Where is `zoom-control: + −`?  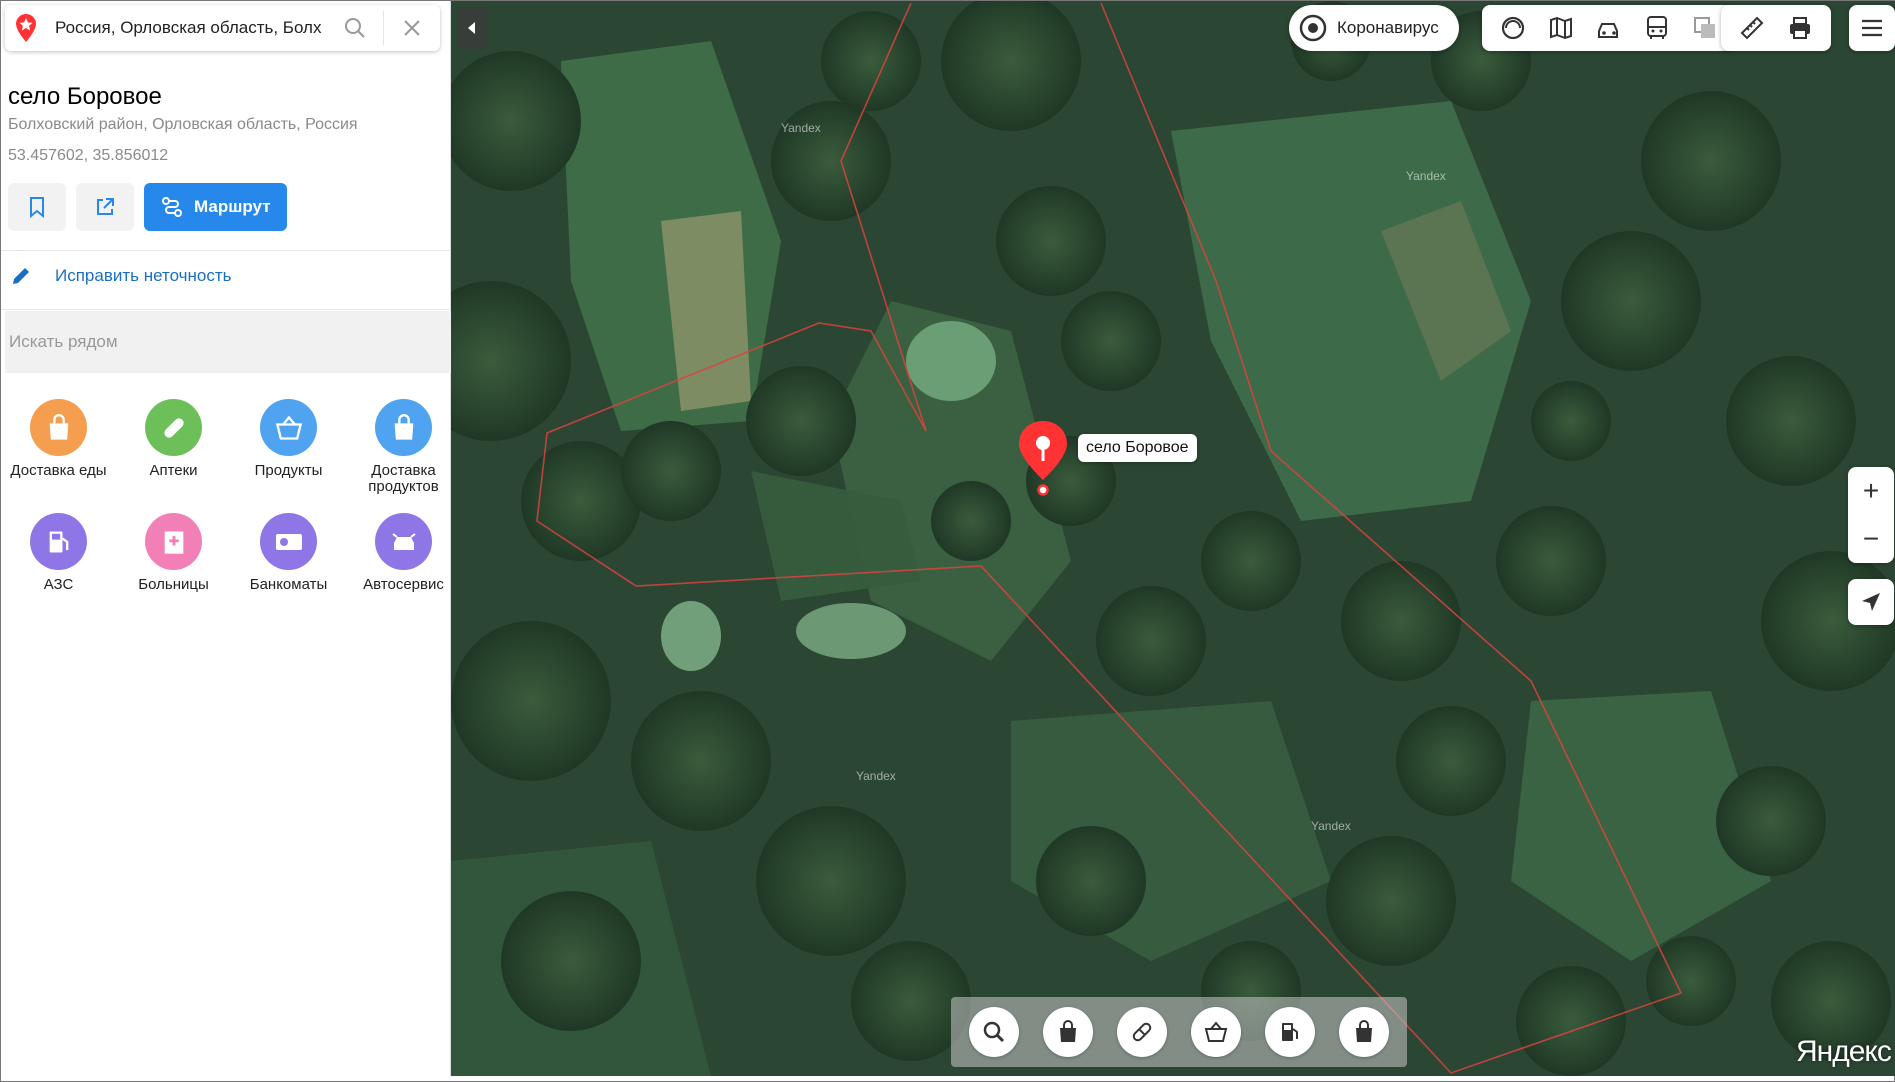
zoom-control: + − is located at coordinates (1871, 515).